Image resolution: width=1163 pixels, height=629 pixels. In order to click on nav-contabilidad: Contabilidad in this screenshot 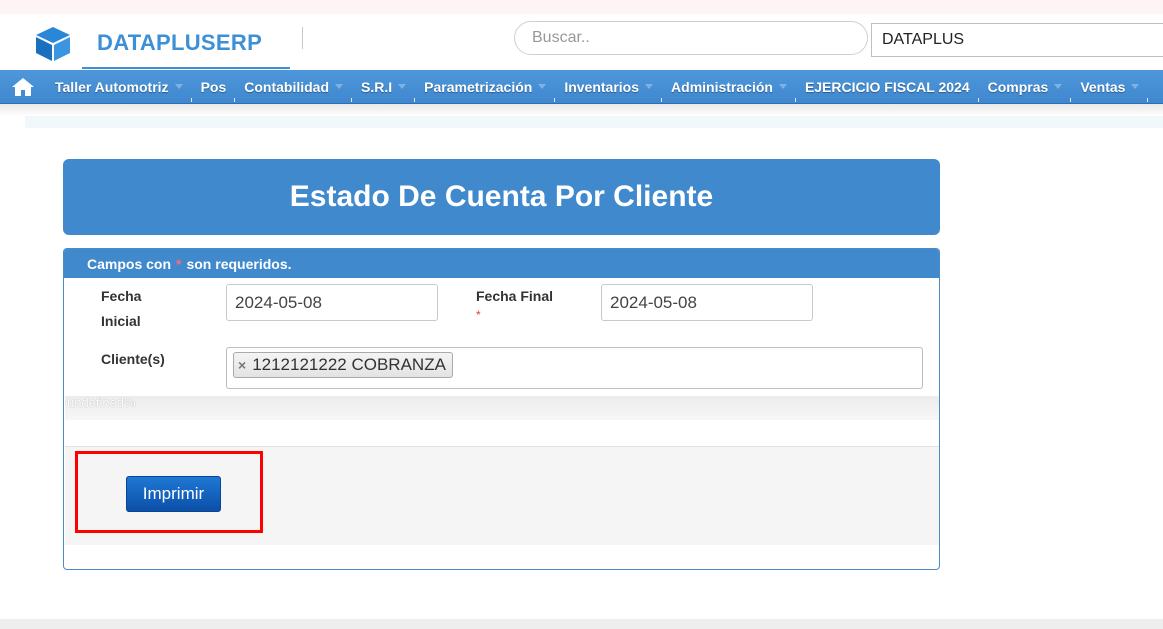, I will do `click(293, 86)`.